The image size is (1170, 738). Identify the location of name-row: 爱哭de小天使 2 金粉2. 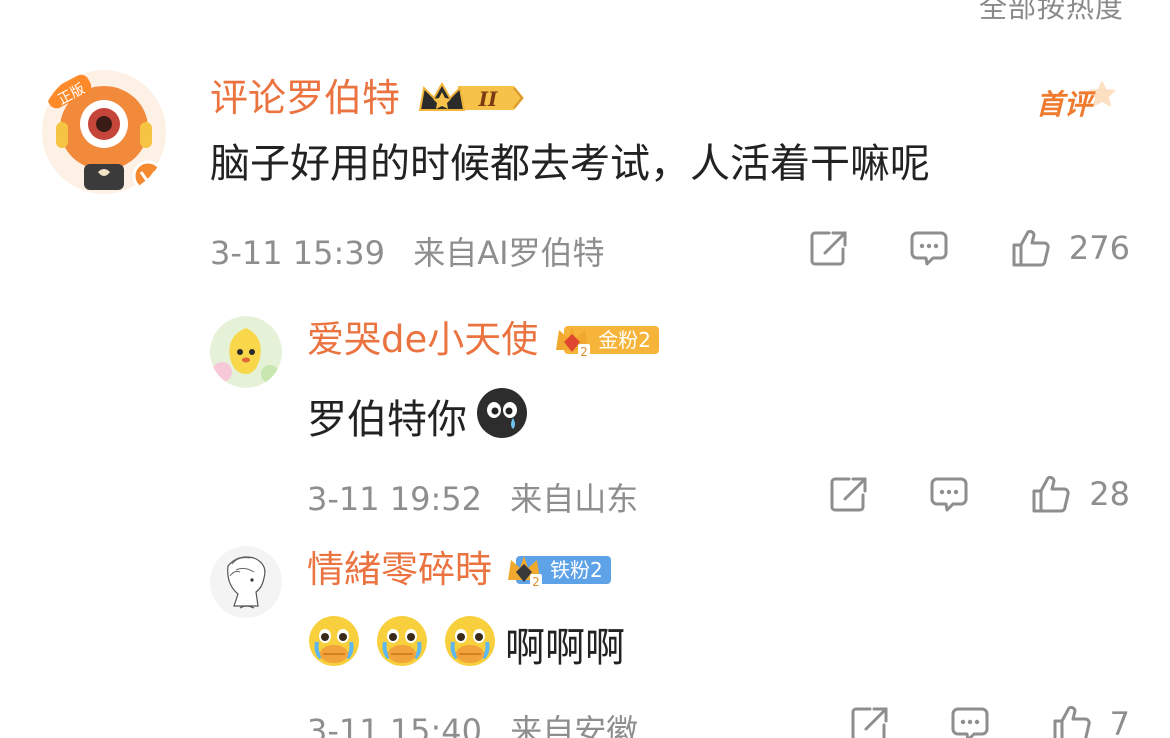
(483, 340).